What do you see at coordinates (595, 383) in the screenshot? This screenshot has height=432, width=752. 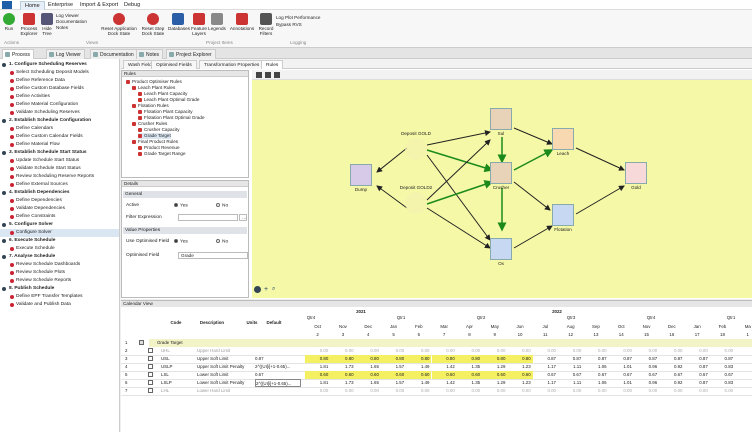 I see `value-cell: 1.06` at bounding box center [595, 383].